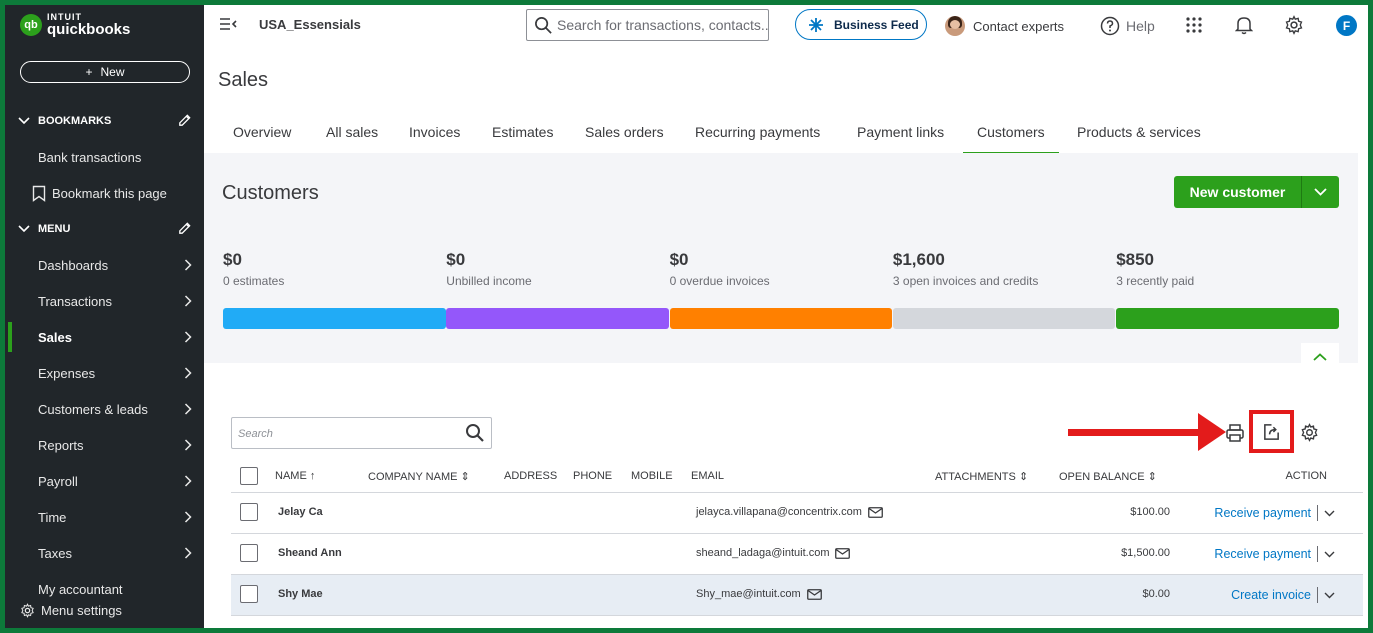  What do you see at coordinates (300, 594) in the screenshot?
I see `customer-name: Shy Mae` at bounding box center [300, 594].